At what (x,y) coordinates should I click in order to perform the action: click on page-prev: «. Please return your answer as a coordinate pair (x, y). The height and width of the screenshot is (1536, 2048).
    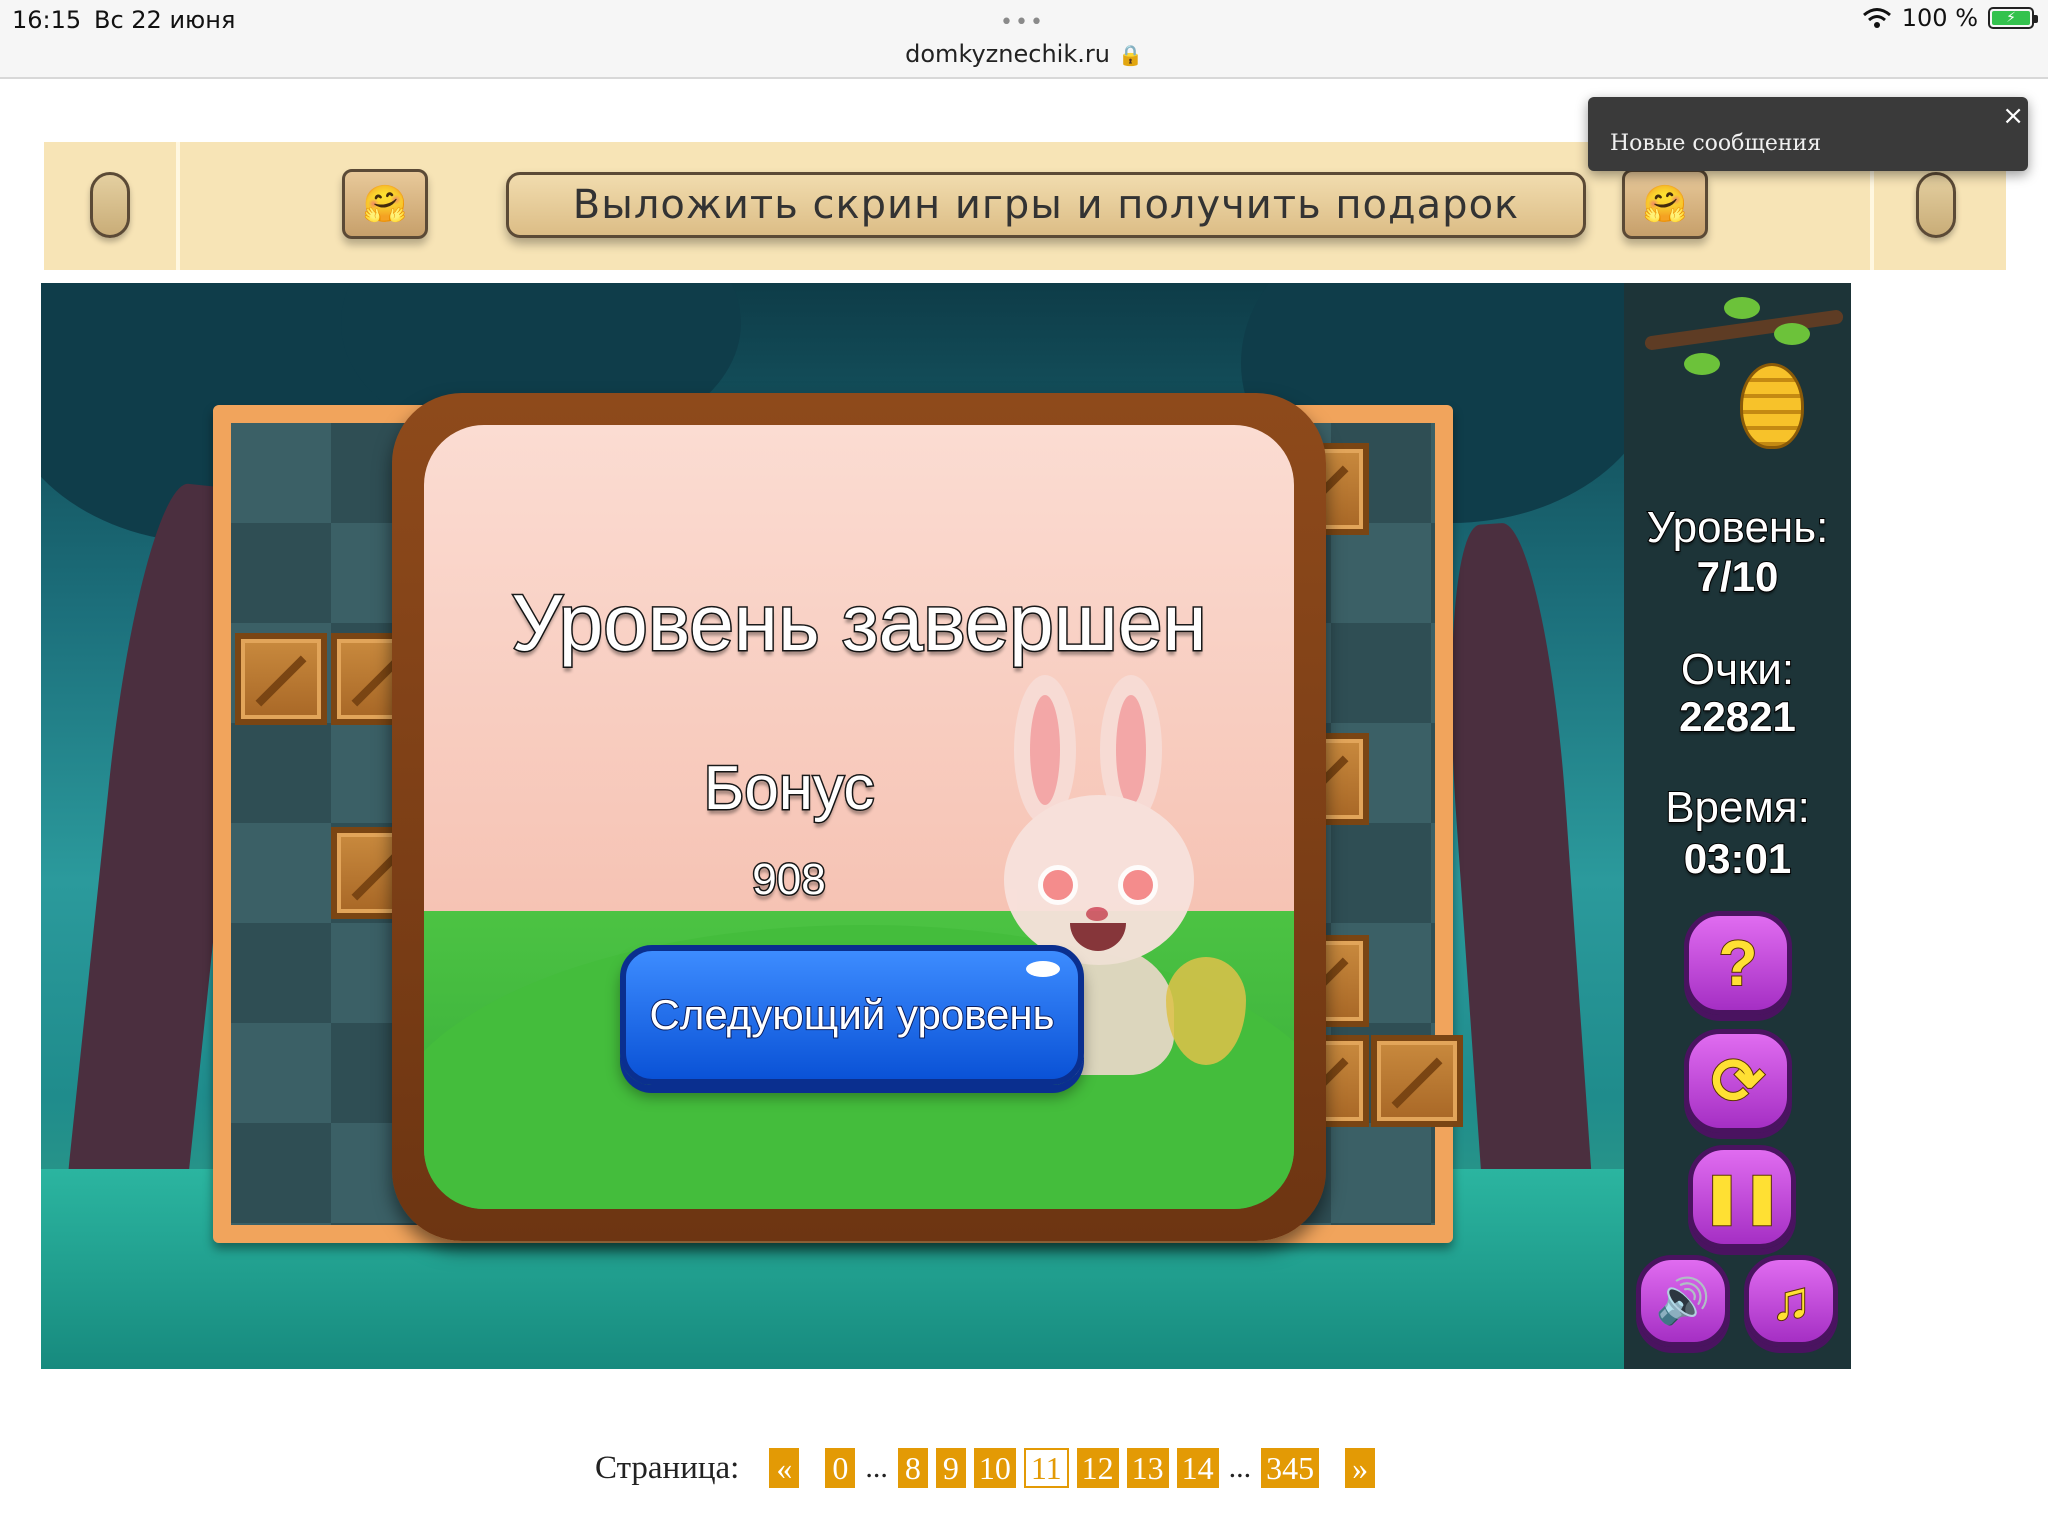
    Looking at the image, I should click on (784, 1468).